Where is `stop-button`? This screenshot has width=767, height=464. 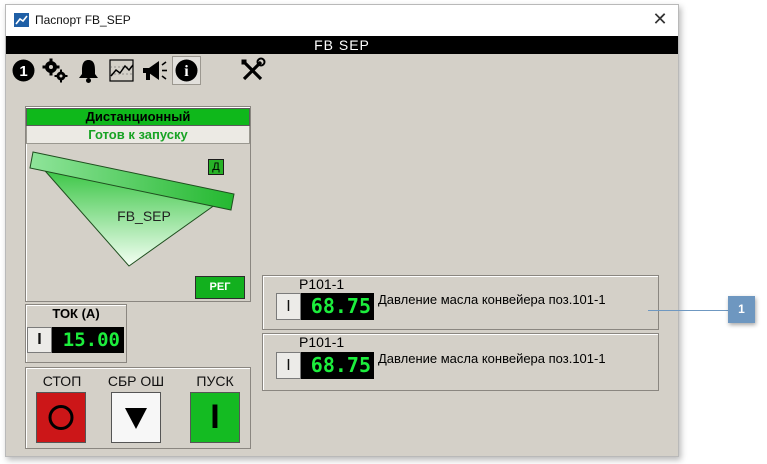
stop-button is located at coordinates (61, 417).